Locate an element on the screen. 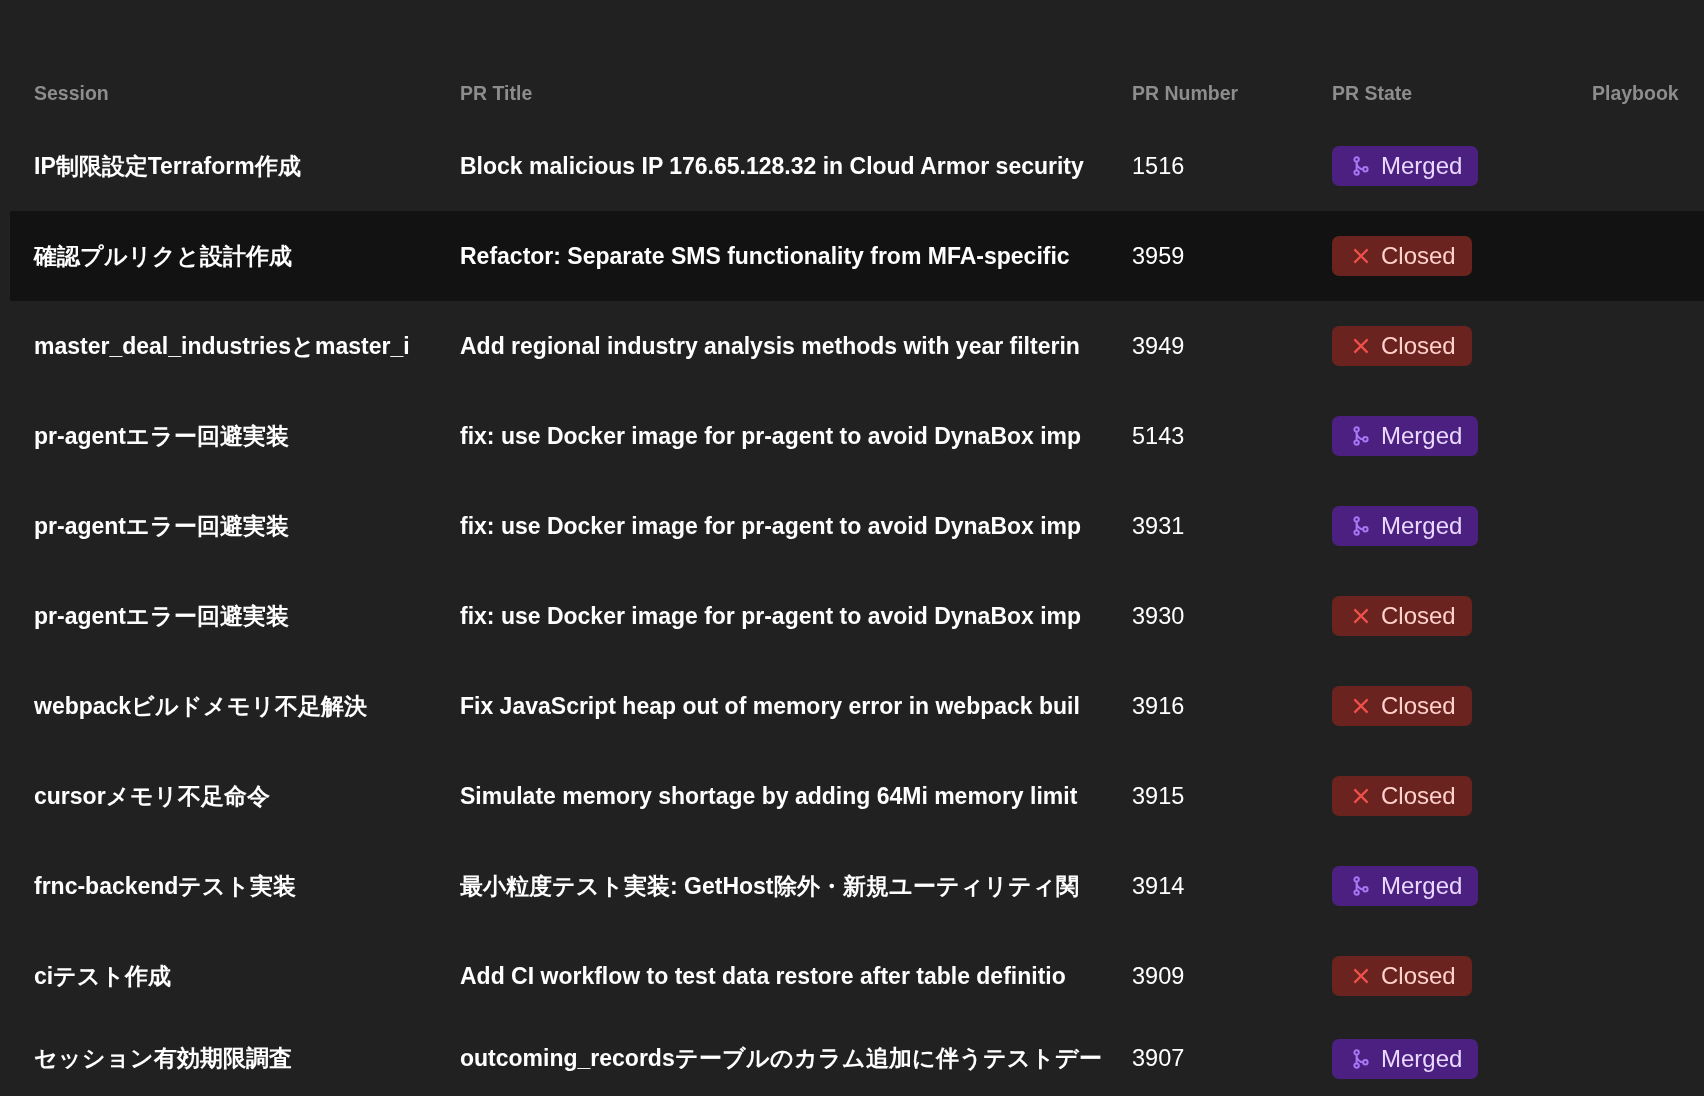  pr-number-cell-text: 3931 is located at coordinates (1159, 526).